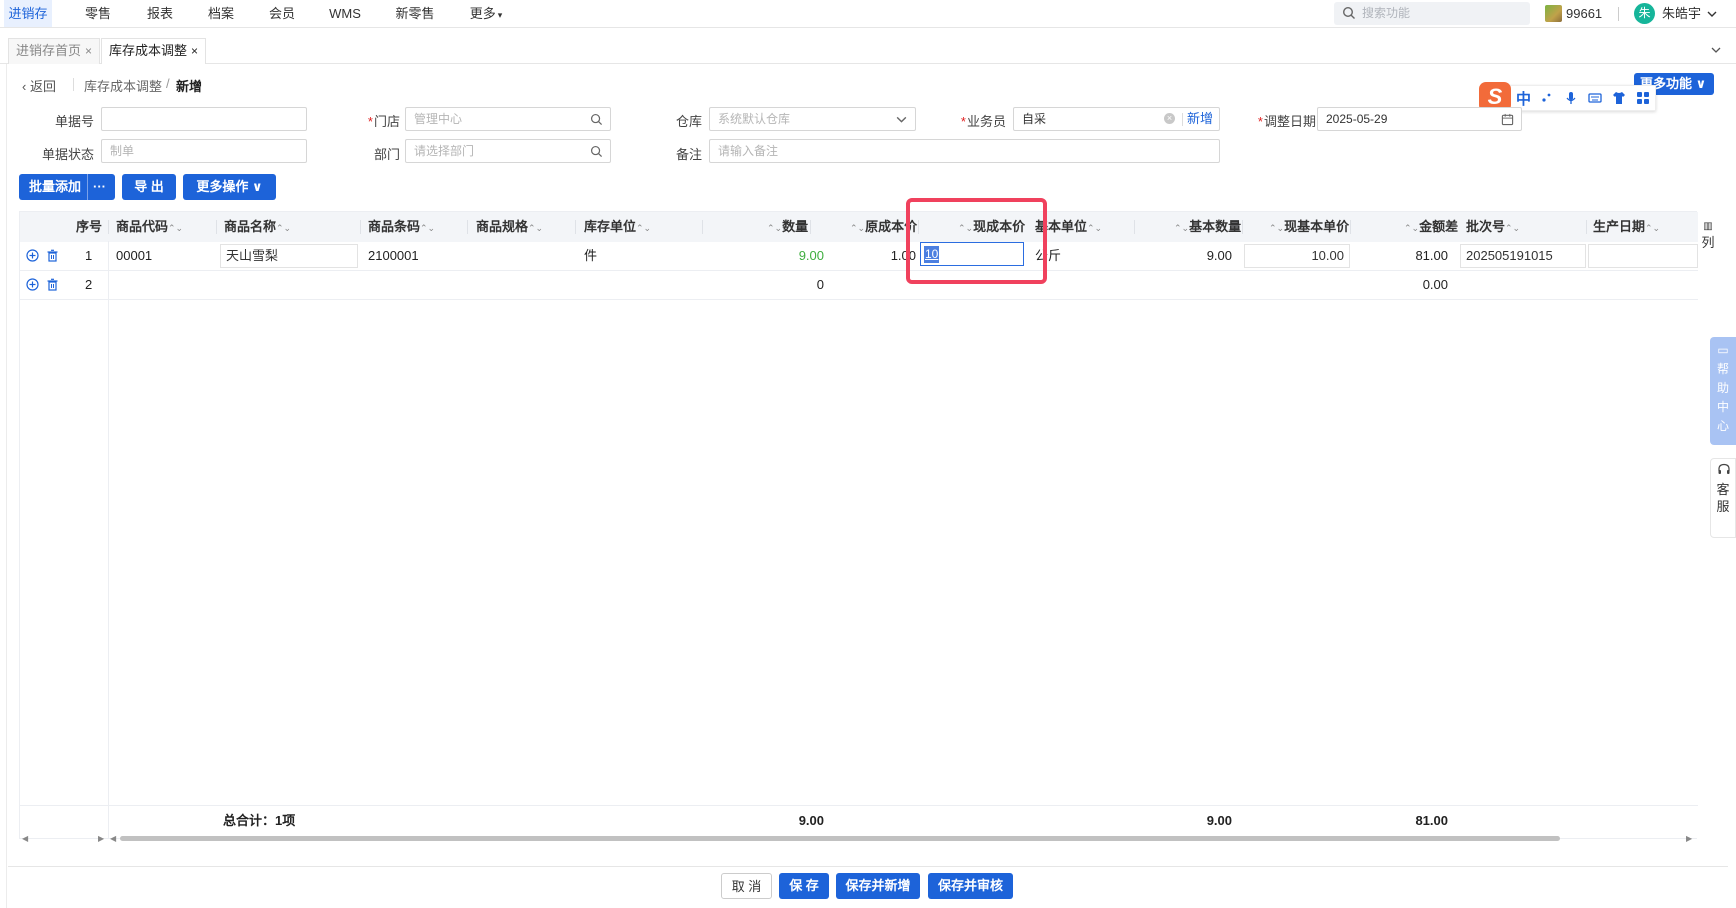 This screenshot has width=1736, height=908. I want to click on customer-service-float: 客 服, so click(1723, 498).